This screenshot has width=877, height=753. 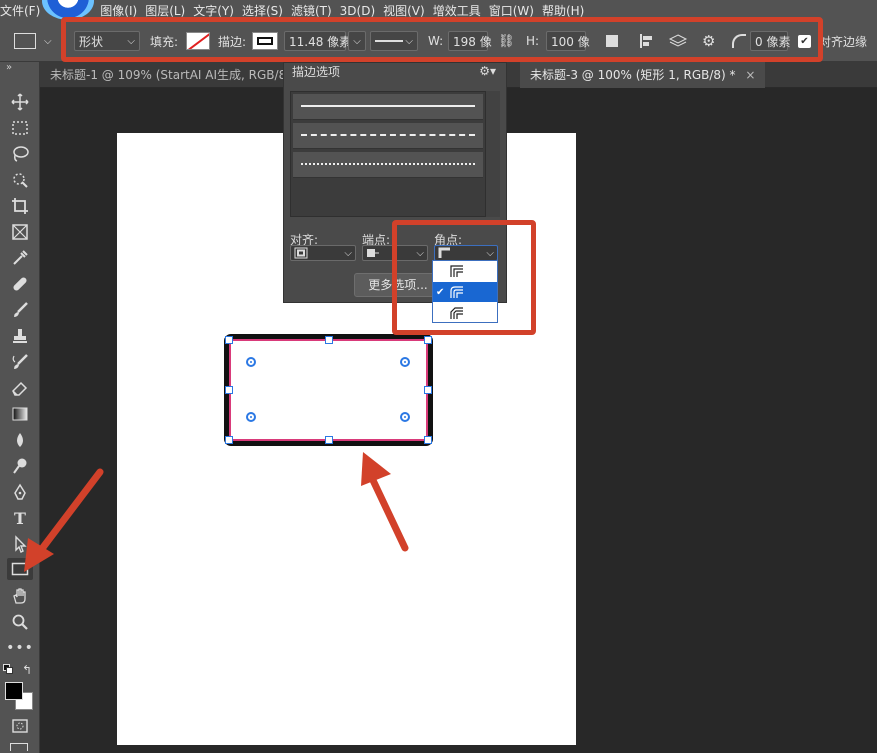 What do you see at coordinates (568, 41) in the screenshot?
I see `height-input: 100 像` at bounding box center [568, 41].